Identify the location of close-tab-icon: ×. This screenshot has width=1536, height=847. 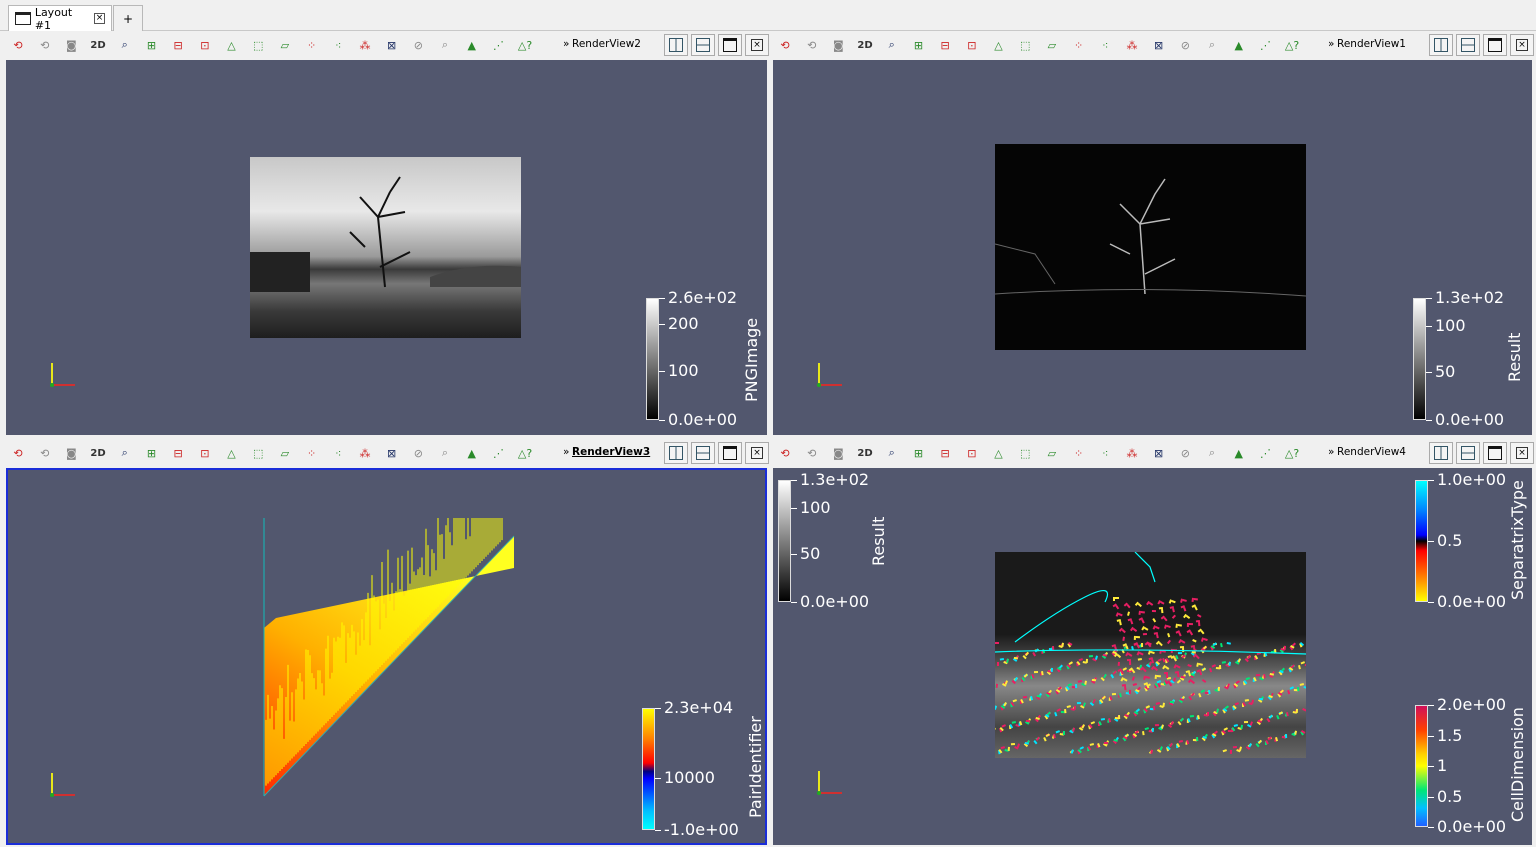
(99, 18).